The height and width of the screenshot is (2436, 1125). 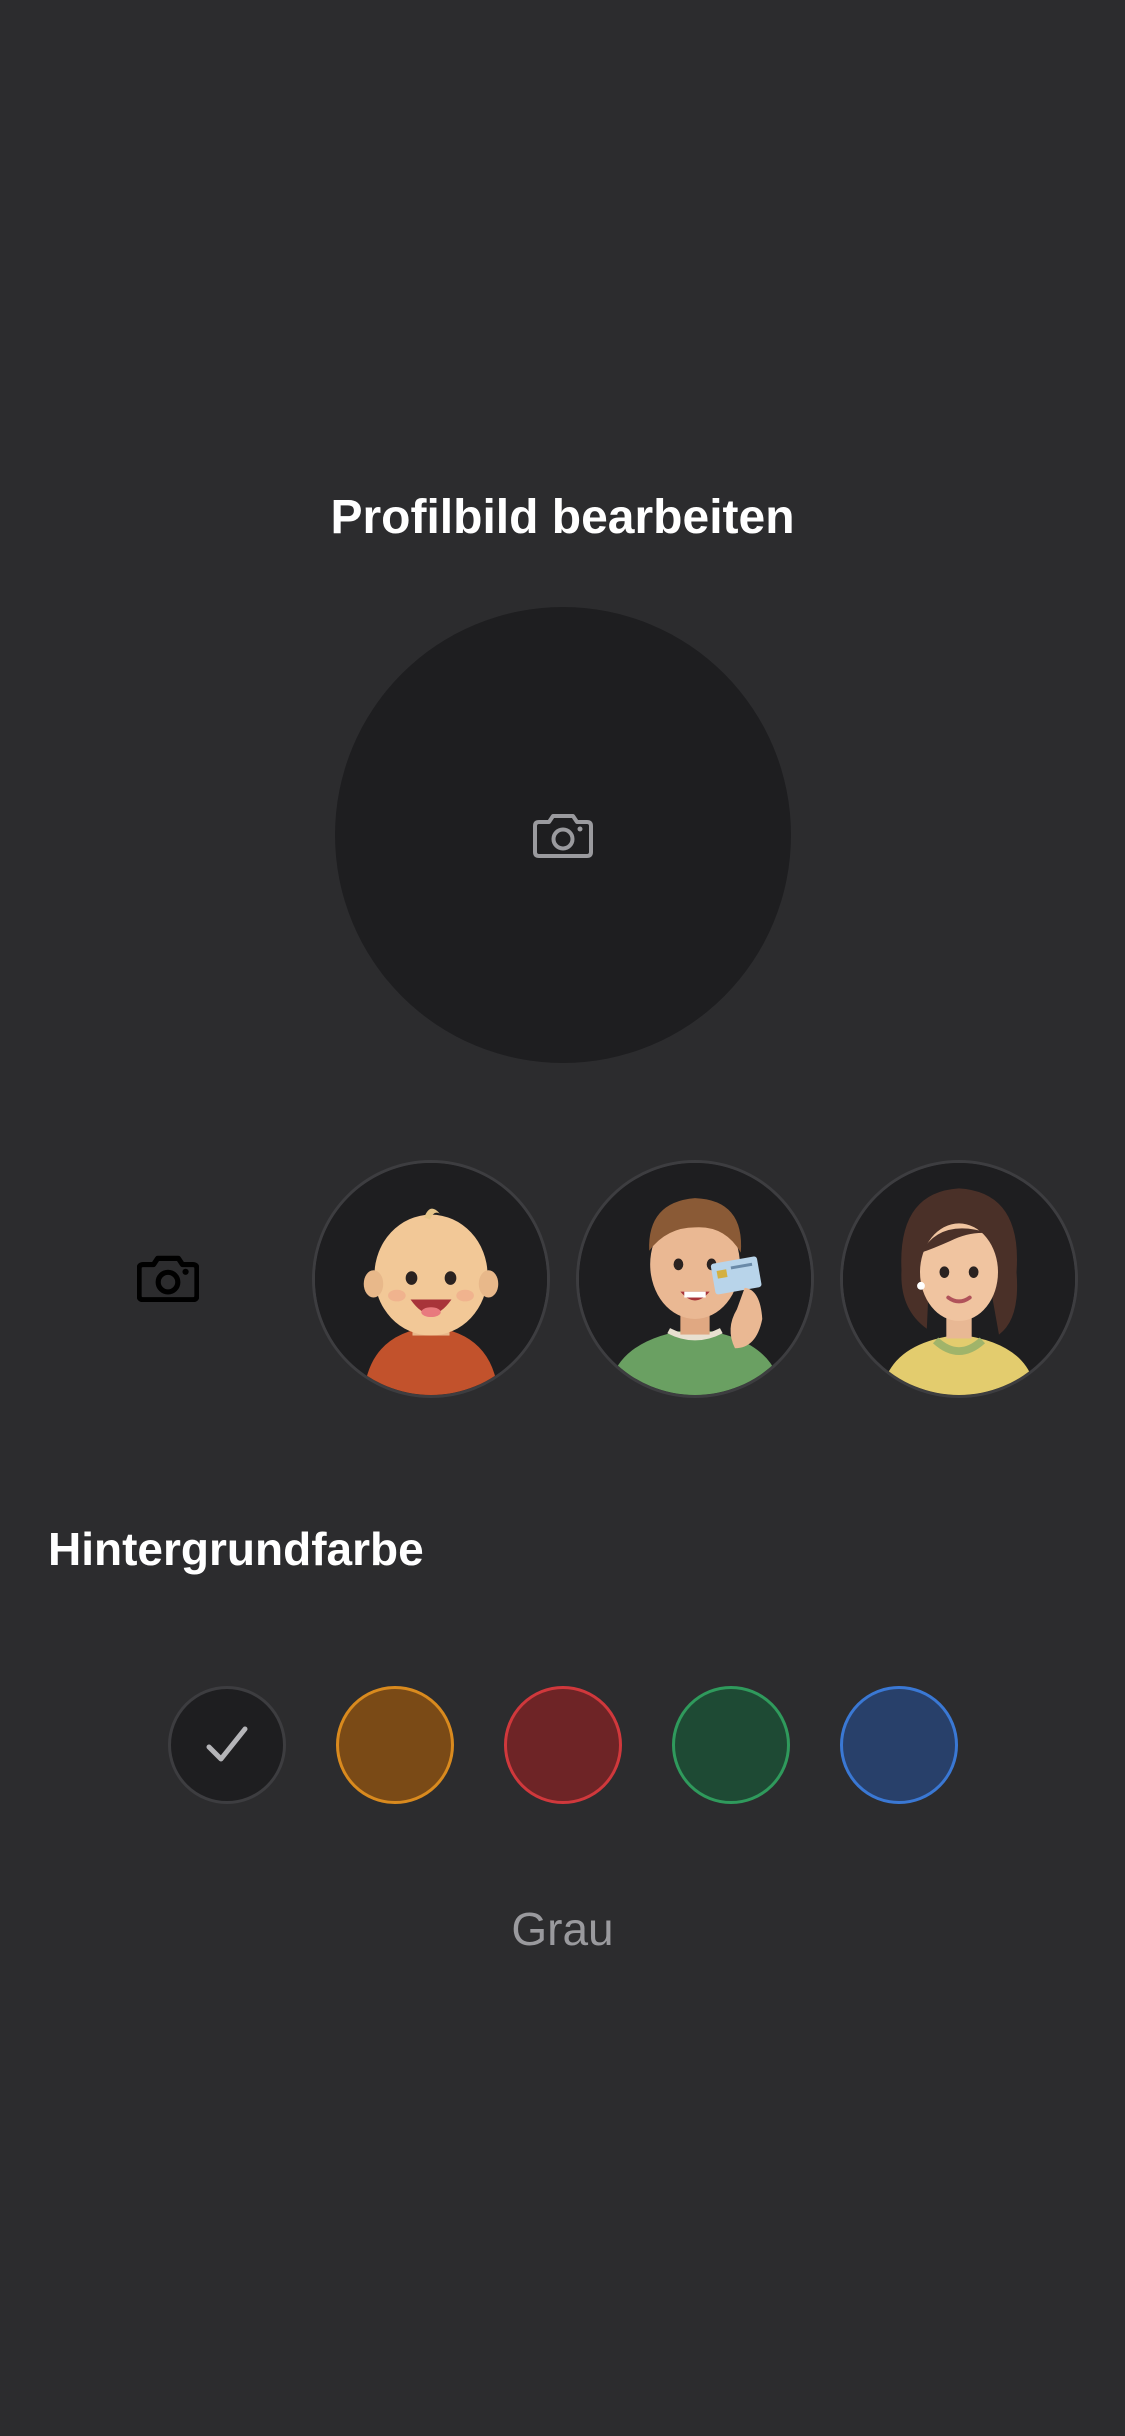 I want to click on page-title: Profilbild bearbeiten, so click(x=562, y=517).